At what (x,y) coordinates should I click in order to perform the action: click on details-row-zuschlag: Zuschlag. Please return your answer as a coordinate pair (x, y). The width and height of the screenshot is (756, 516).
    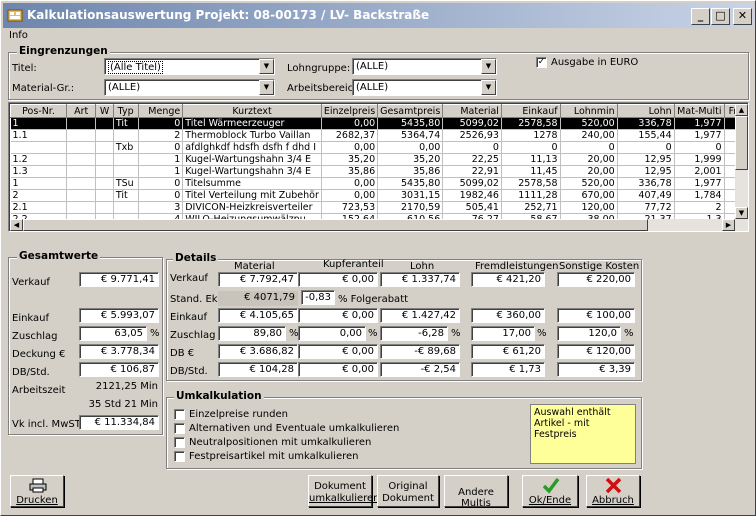
    Looking at the image, I should click on (193, 335).